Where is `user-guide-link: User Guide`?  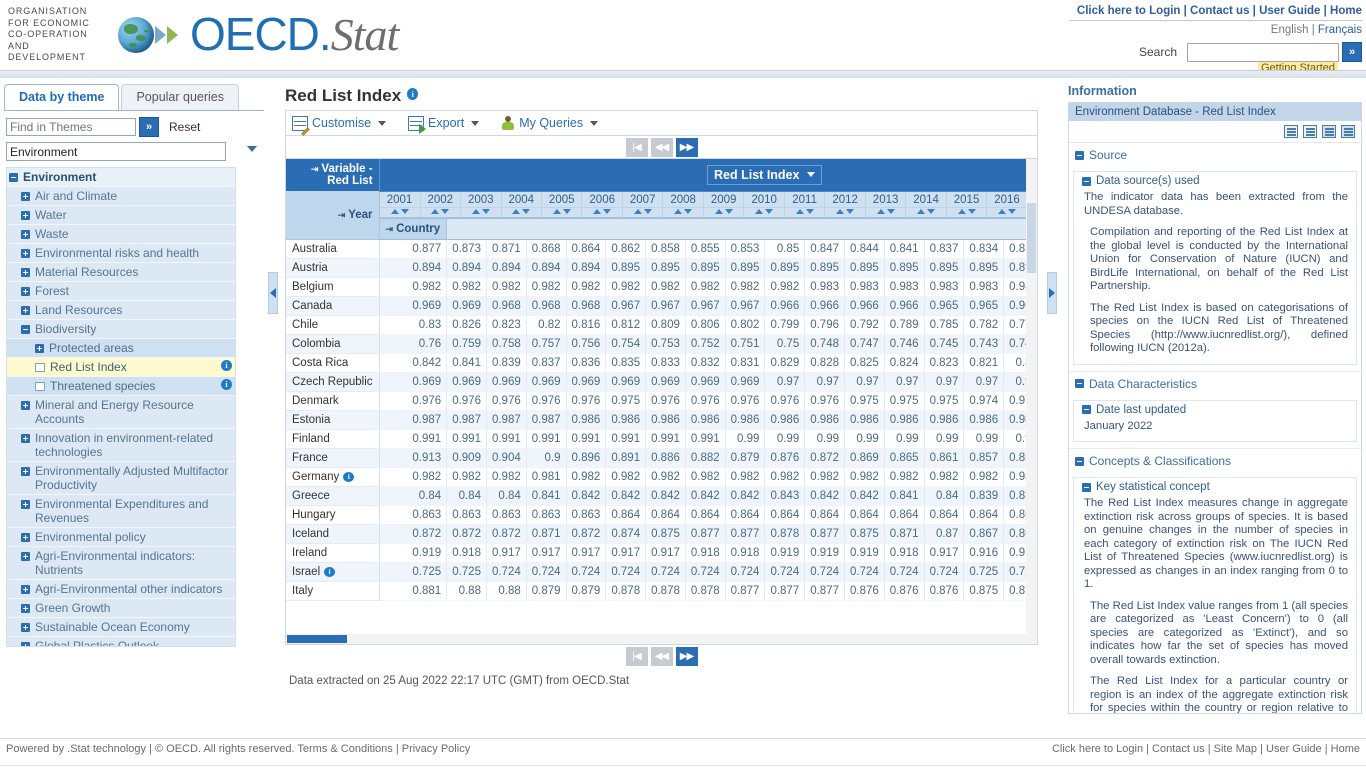 user-guide-link: User Guide is located at coordinates (1289, 11).